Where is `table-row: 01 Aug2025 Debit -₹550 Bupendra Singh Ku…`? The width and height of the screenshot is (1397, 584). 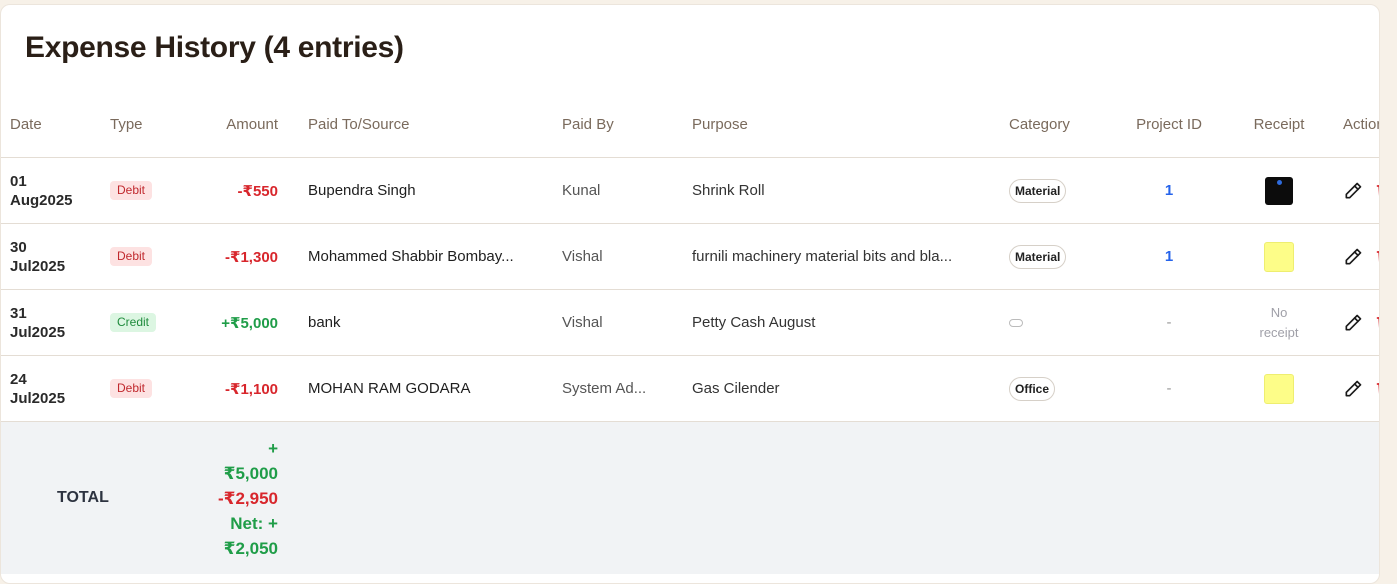
table-row: 01 Aug2025 Debit -₹550 Bupendra Singh Ku… is located at coordinates (690, 190).